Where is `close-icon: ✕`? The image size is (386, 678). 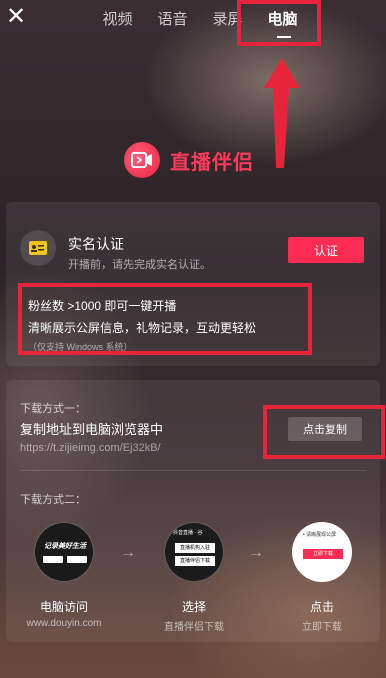 close-icon: ✕ is located at coordinates (16, 17).